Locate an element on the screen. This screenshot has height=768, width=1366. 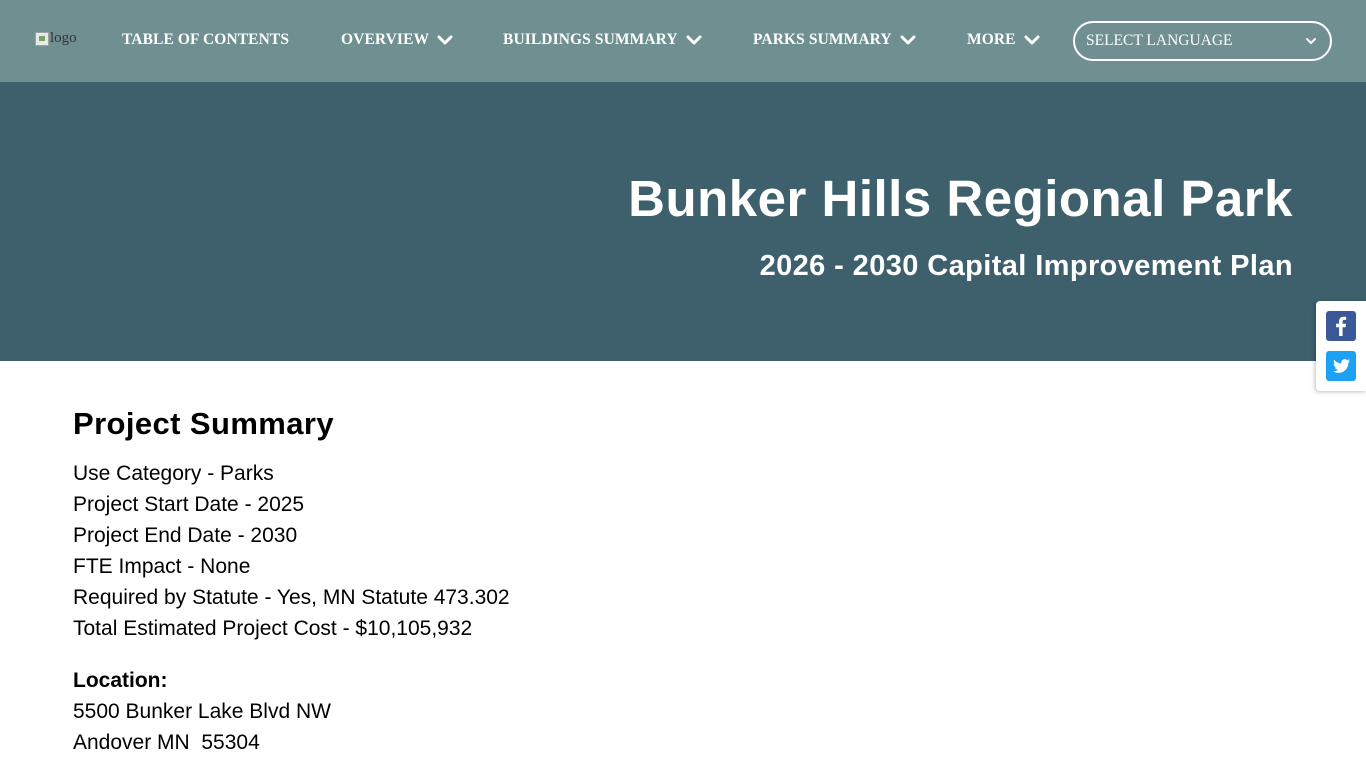
language-select-label: SELECT LANGUAGE is located at coordinates (1159, 40).